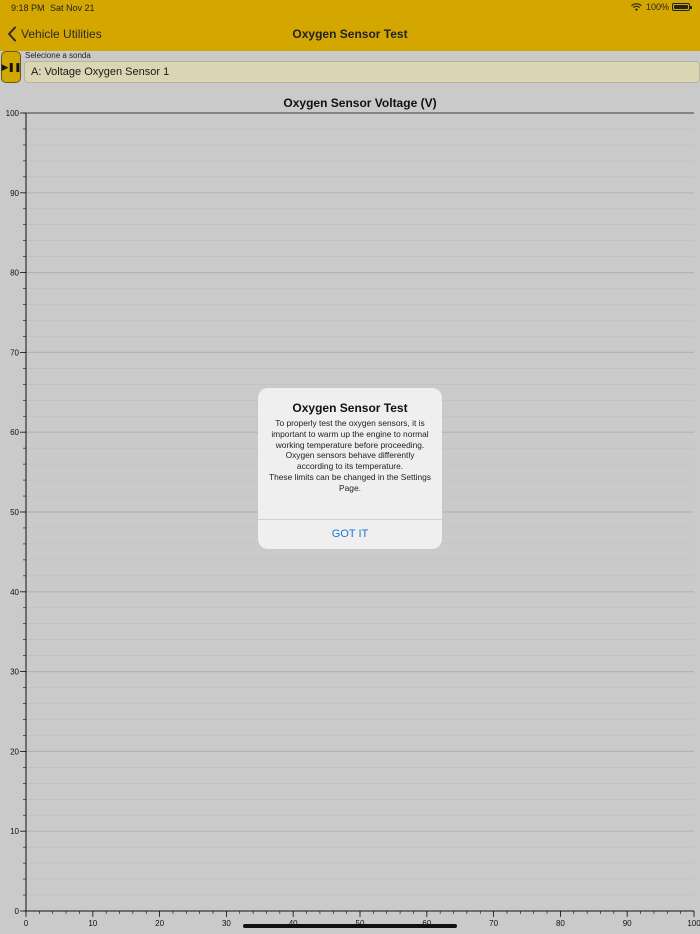 The image size is (700, 934). What do you see at coordinates (350, 926) in the screenshot?
I see `home-indicator` at bounding box center [350, 926].